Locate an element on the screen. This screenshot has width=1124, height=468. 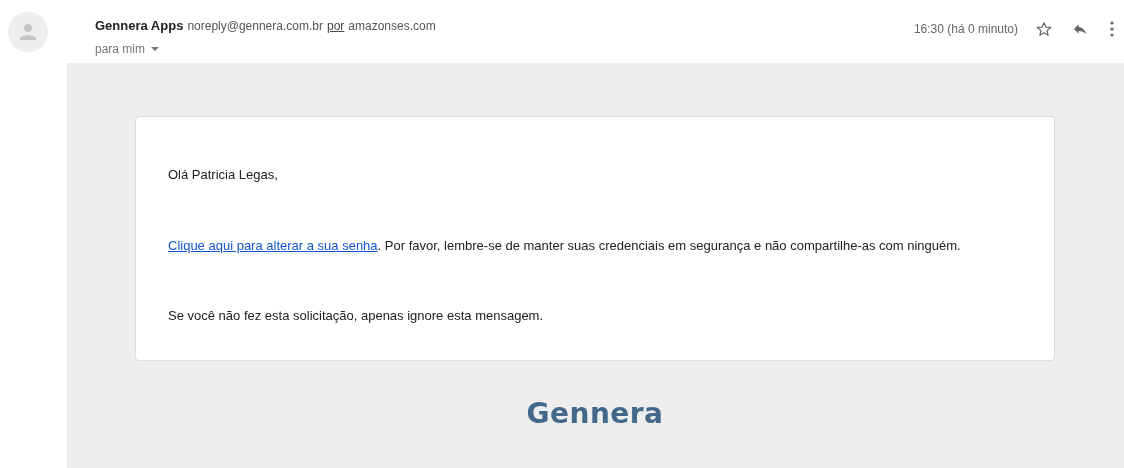
reset-password-link: Clique aqui para alterar a sua senha is located at coordinates (273, 245).